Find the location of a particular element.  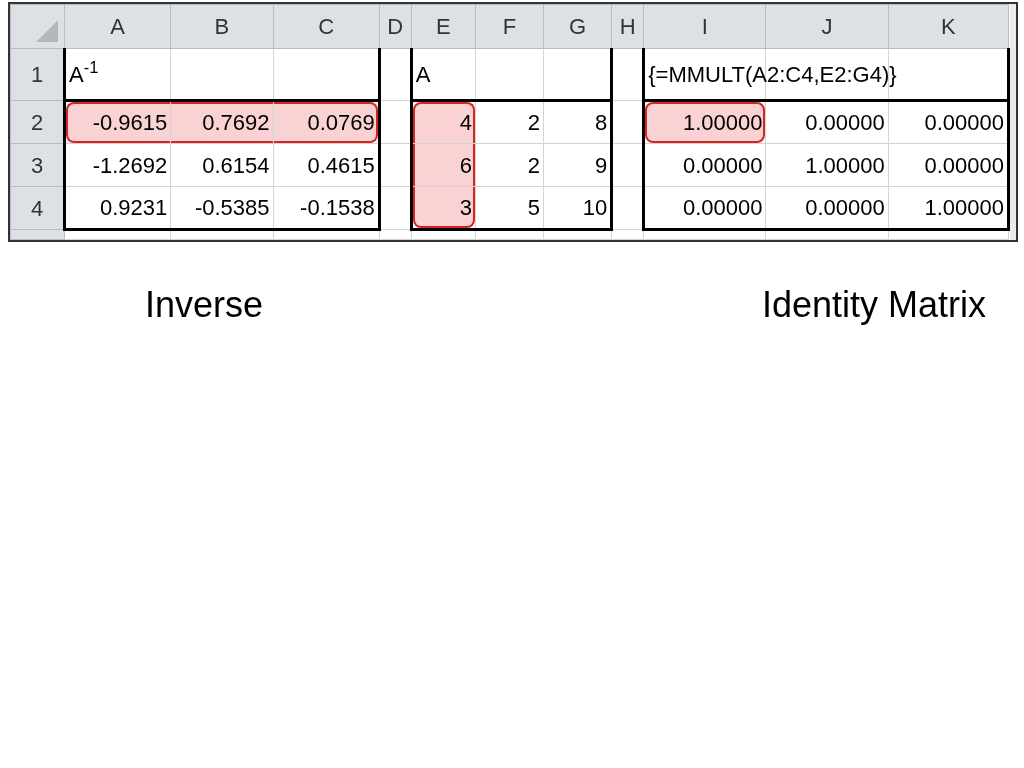

column-header: C is located at coordinates (326, 26).